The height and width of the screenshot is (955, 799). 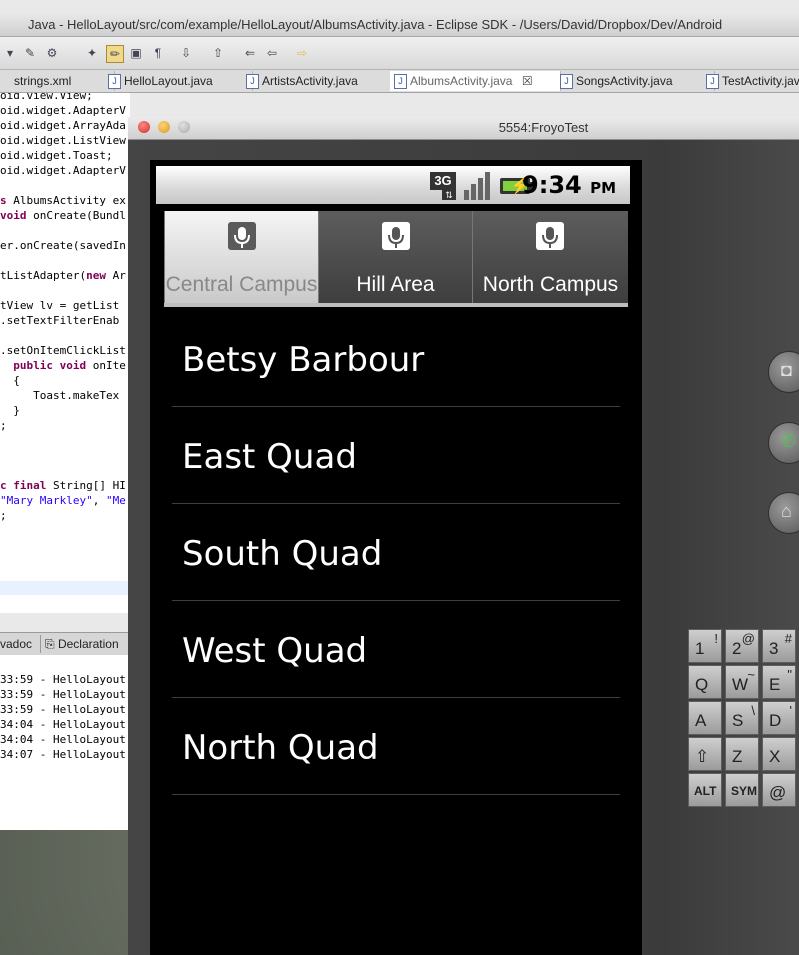 I want to click on key-@: @, so click(x=779, y=790).